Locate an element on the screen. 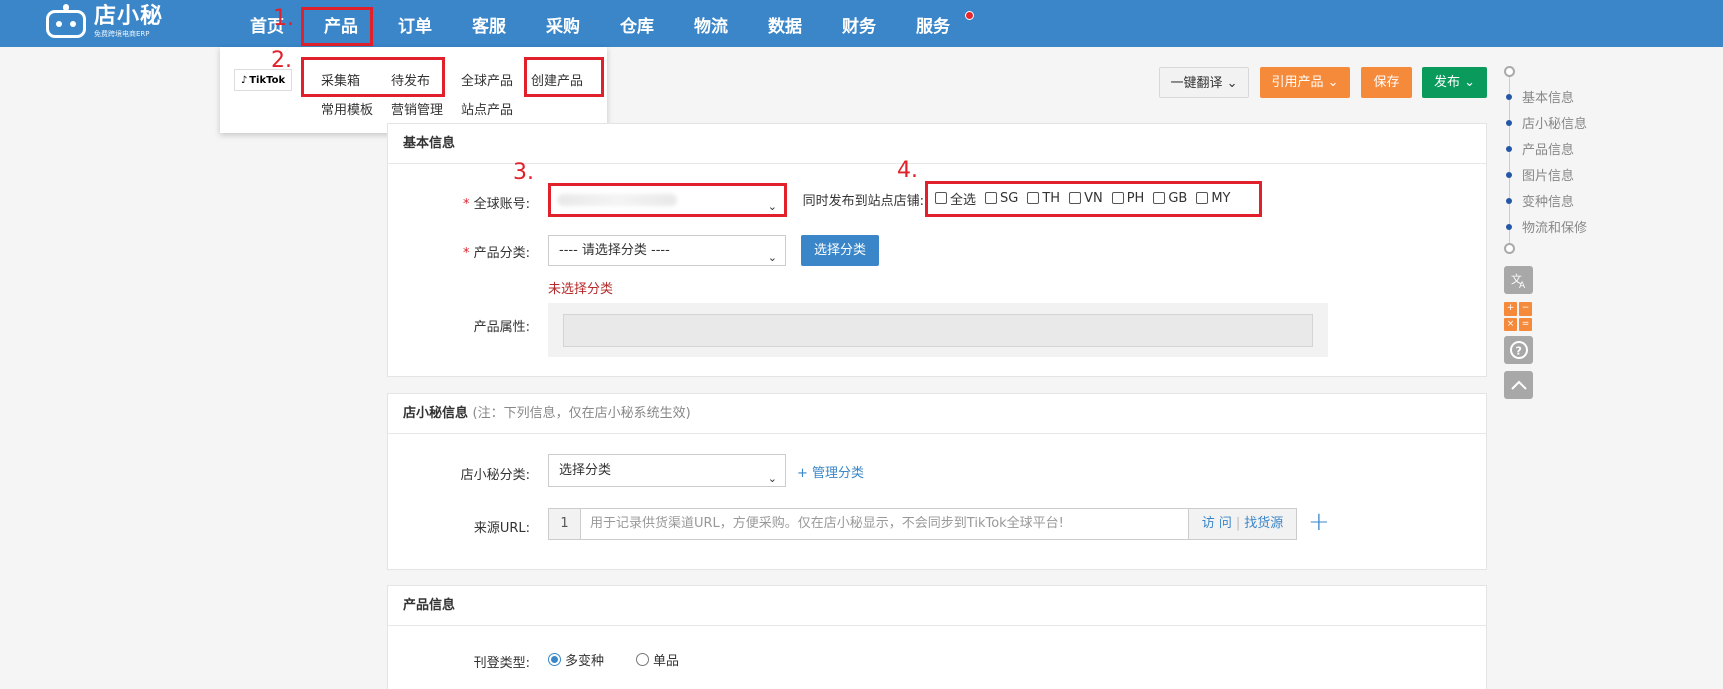  notification-dot-icon is located at coordinates (969, 15).